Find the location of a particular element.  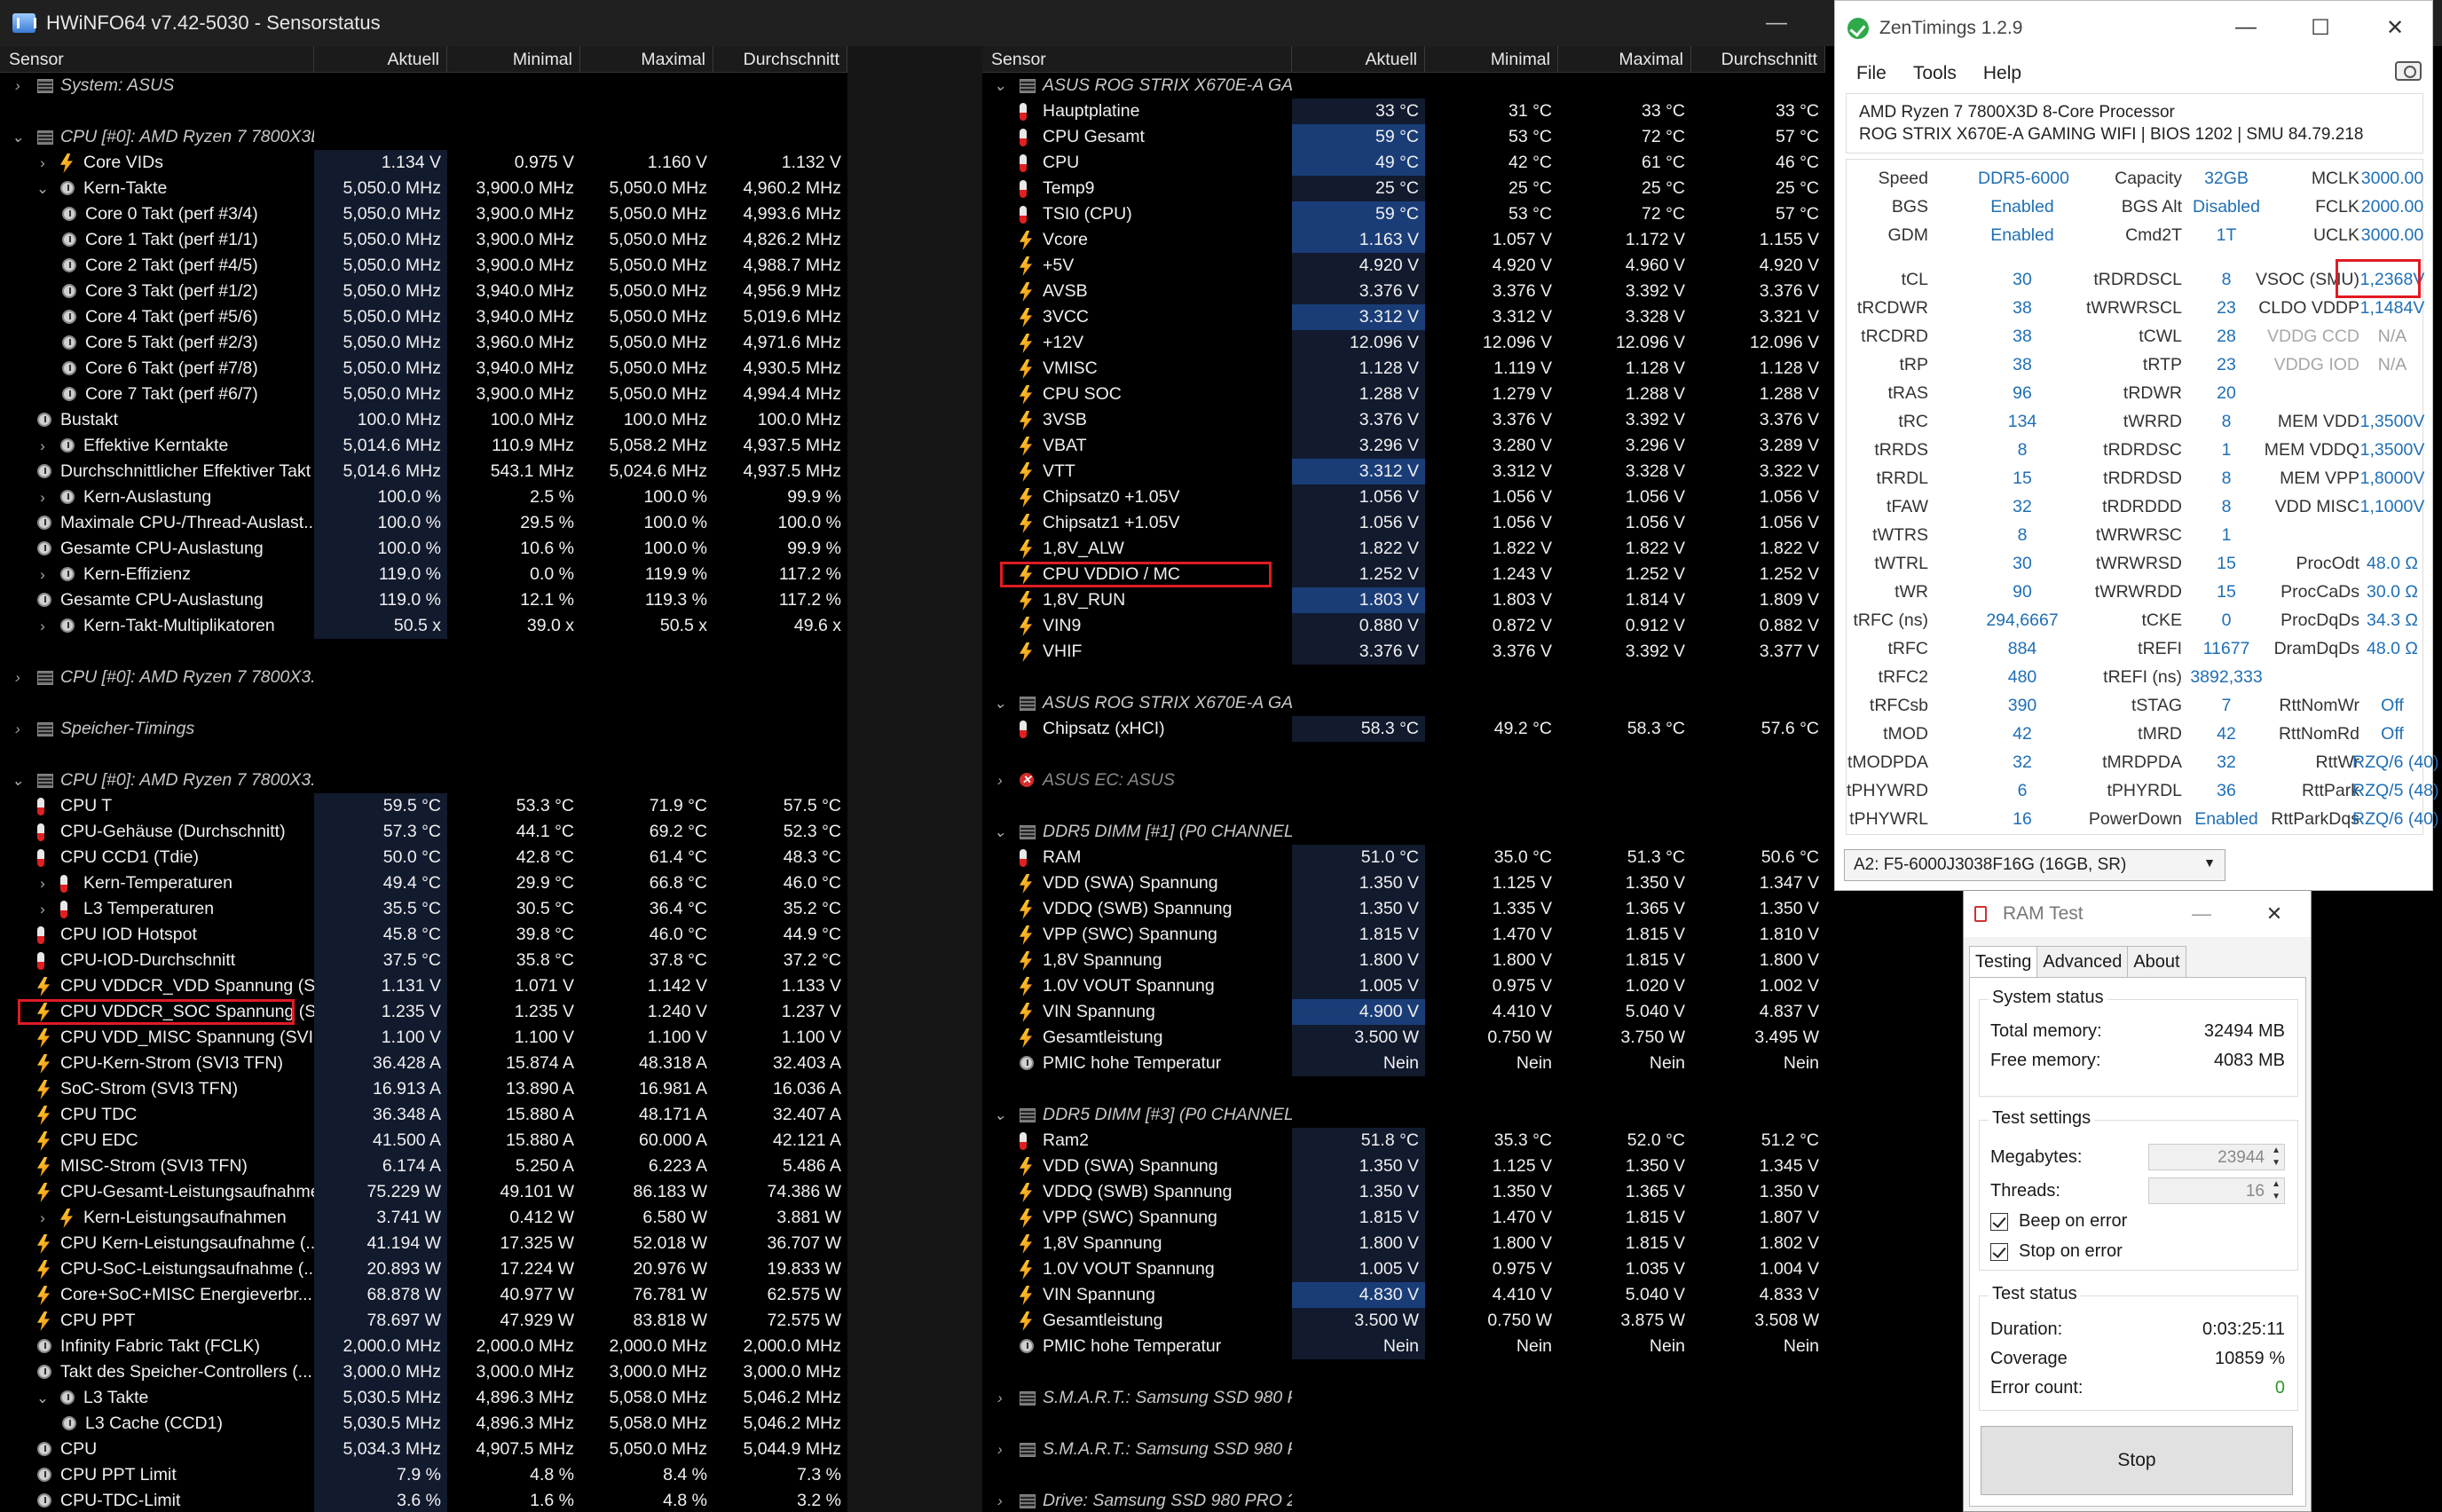

maximize-icon: ☐ is located at coordinates (2320, 27).